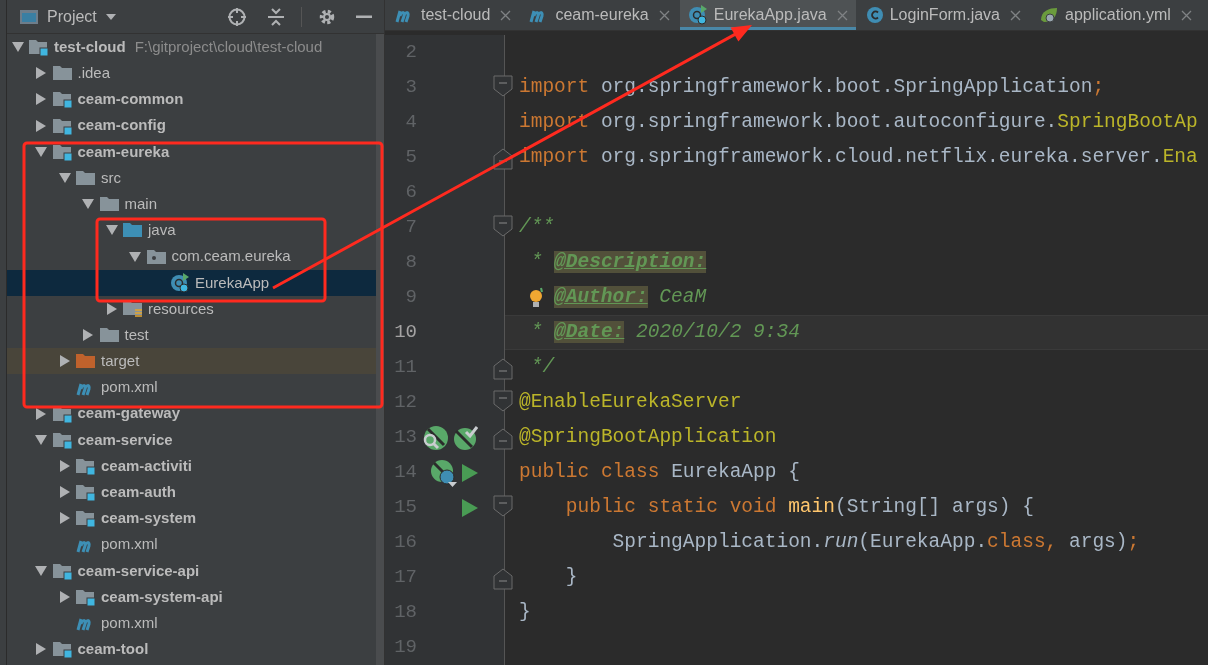 Image resolution: width=1208 pixels, height=665 pixels. Describe the element at coordinates (191, 597) in the screenshot. I see `tree-item: ceam-system-api` at that location.